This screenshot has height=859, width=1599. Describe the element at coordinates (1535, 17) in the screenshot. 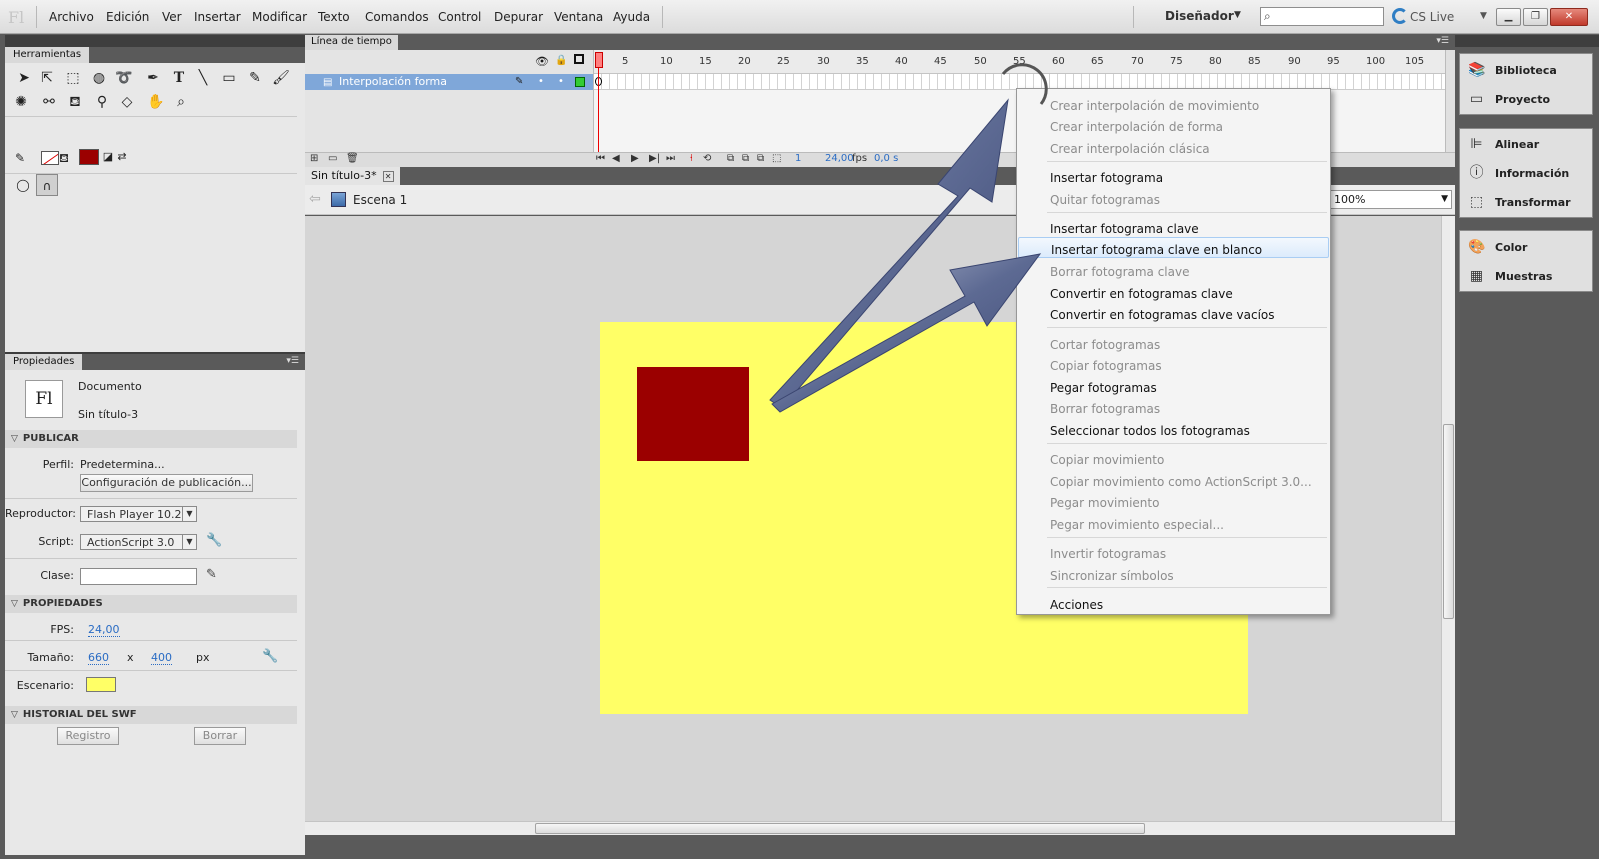

I see `restore-button: ❐` at that location.